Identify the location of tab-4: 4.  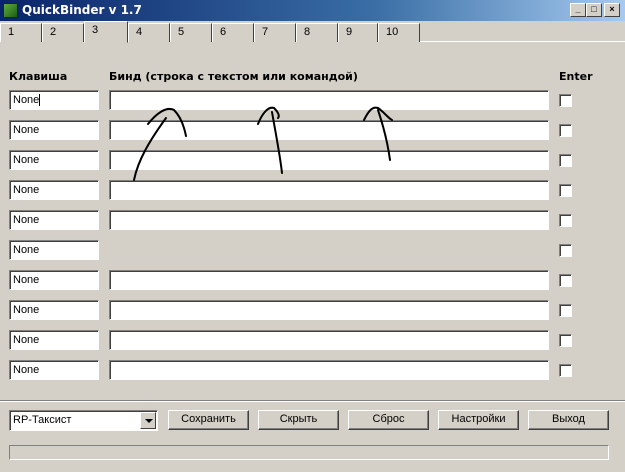
(149, 32).